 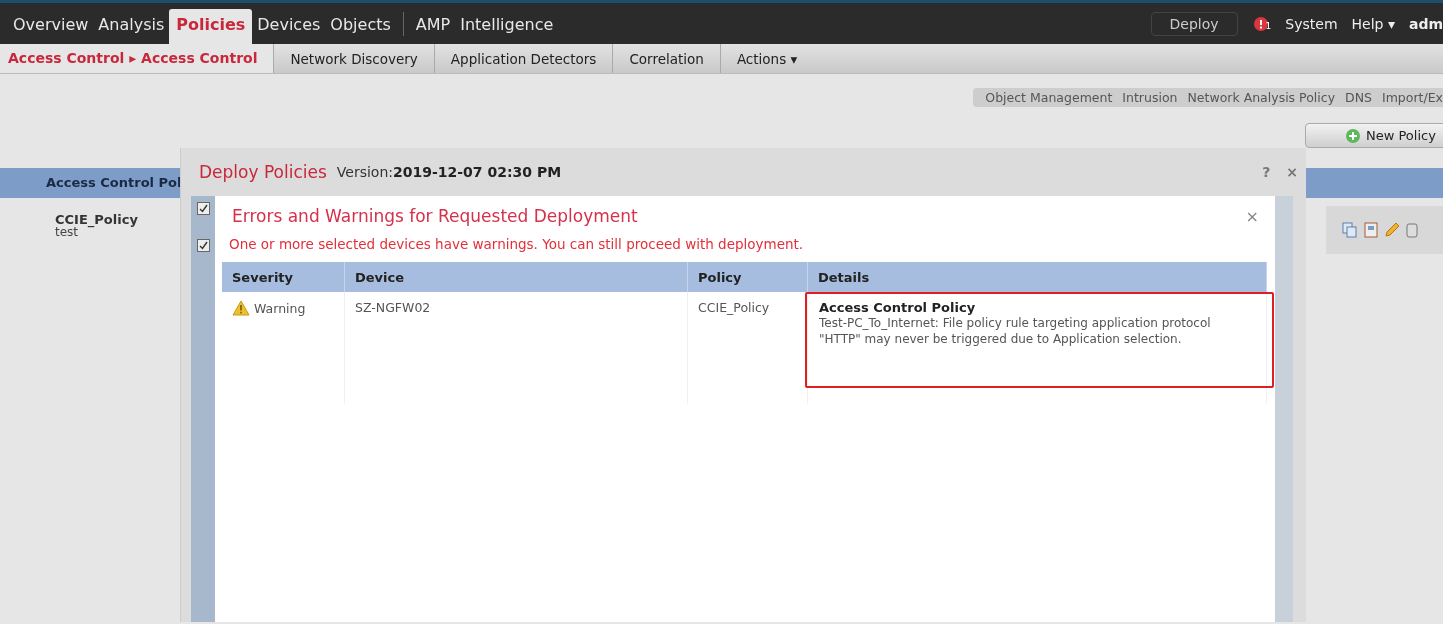 I want to click on sub-nav-tab: Actions ▾, so click(x=766, y=58).